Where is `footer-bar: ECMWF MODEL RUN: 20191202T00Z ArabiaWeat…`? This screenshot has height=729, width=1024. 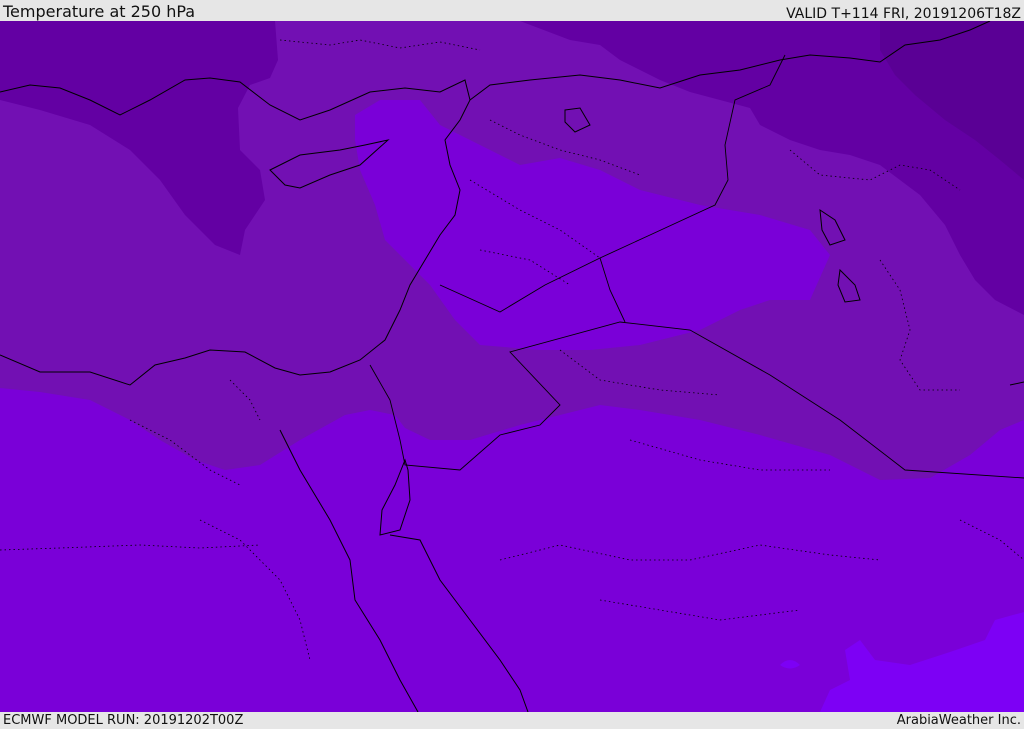 footer-bar: ECMWF MODEL RUN: 20191202T00Z ArabiaWeat… is located at coordinates (512, 720).